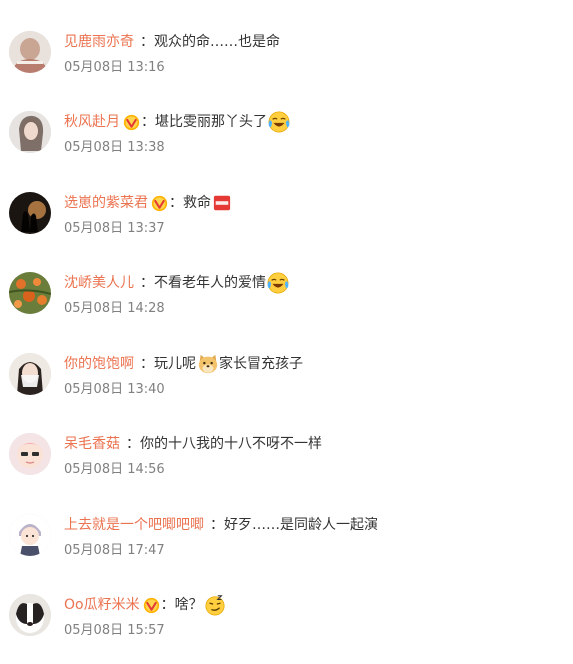  Describe the element at coordinates (286, 629) in the screenshot. I see `comment-item: Oo瓜籽米米 ： 啥？ 05月08日 15:57` at that location.